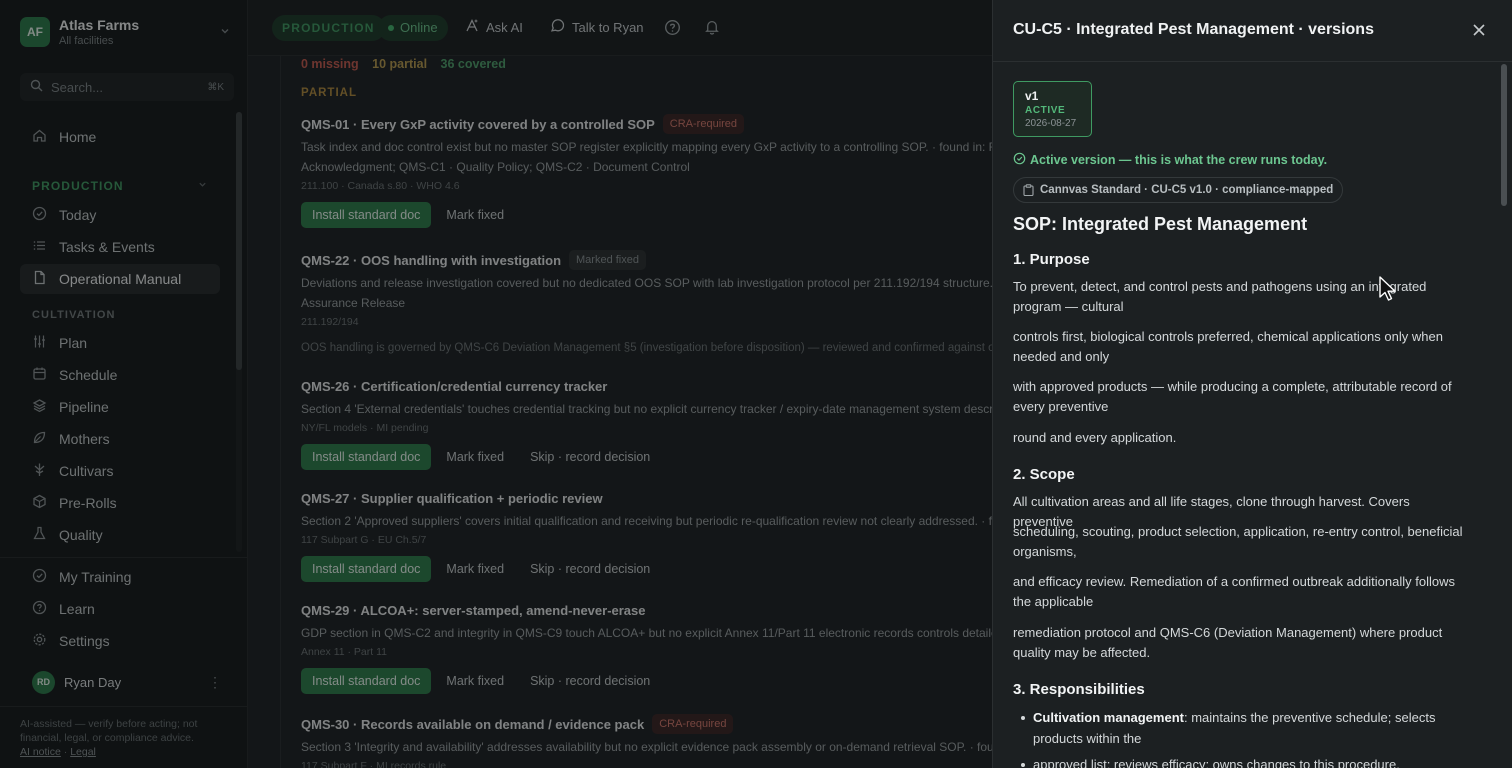 Image resolution: width=1512 pixels, height=768 pixels. I want to click on heading-scope: 2. Scope, so click(1044, 474).